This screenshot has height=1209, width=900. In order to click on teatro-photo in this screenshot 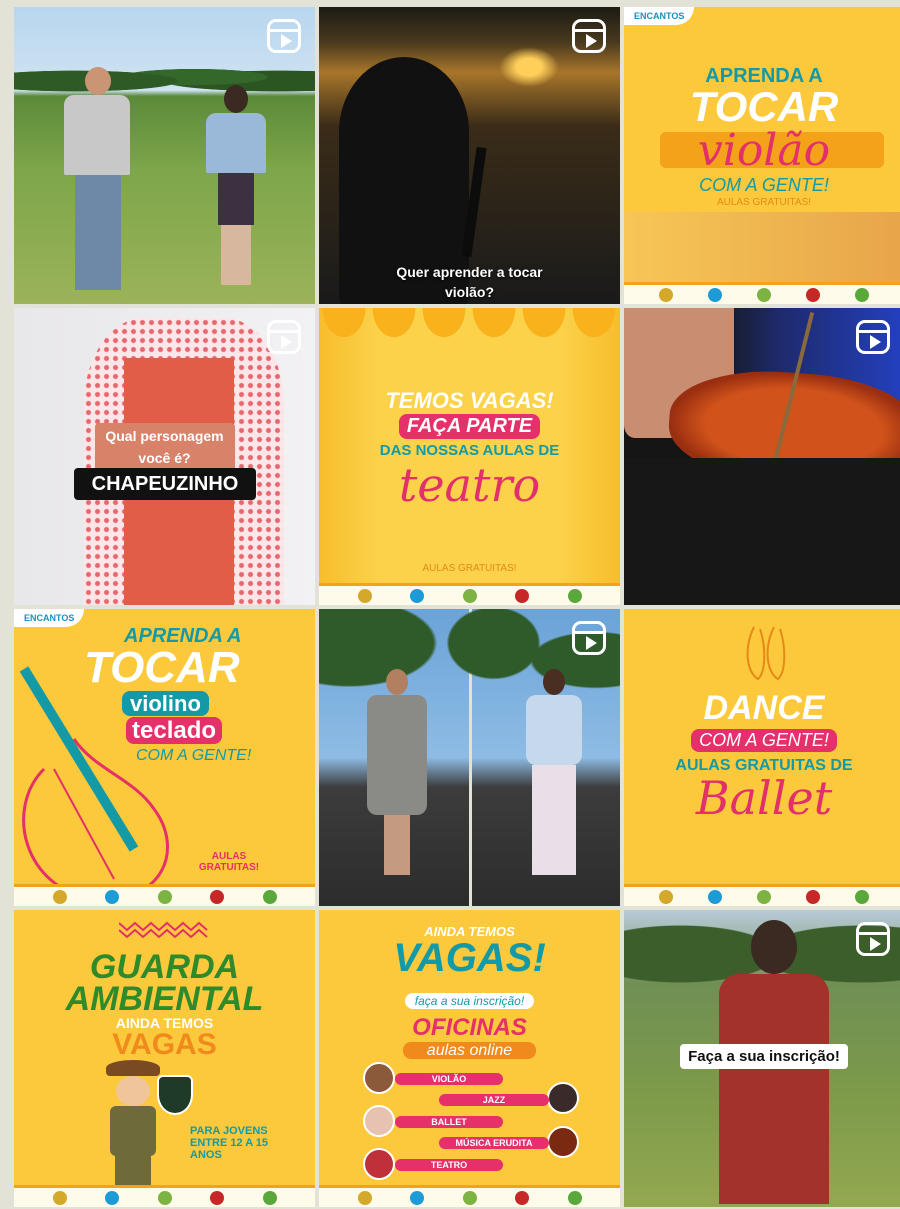, I will do `click(379, 1164)`.